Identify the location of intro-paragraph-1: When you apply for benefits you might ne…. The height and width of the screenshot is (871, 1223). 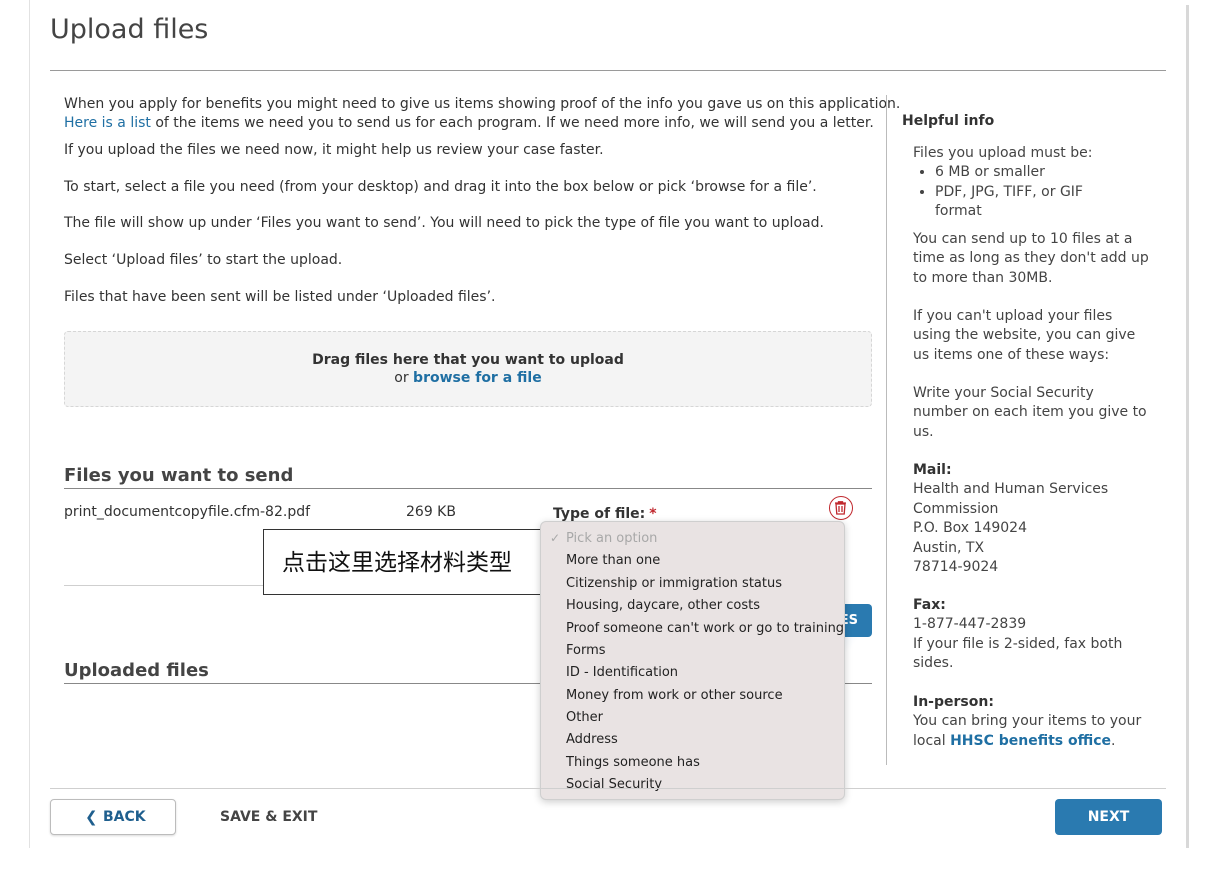
(482, 114).